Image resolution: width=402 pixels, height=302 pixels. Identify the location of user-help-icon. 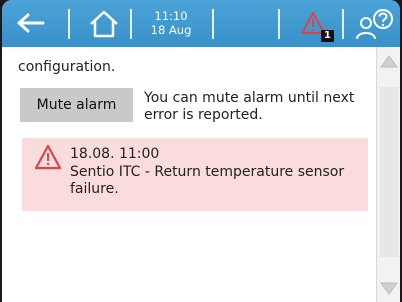
(376, 27).